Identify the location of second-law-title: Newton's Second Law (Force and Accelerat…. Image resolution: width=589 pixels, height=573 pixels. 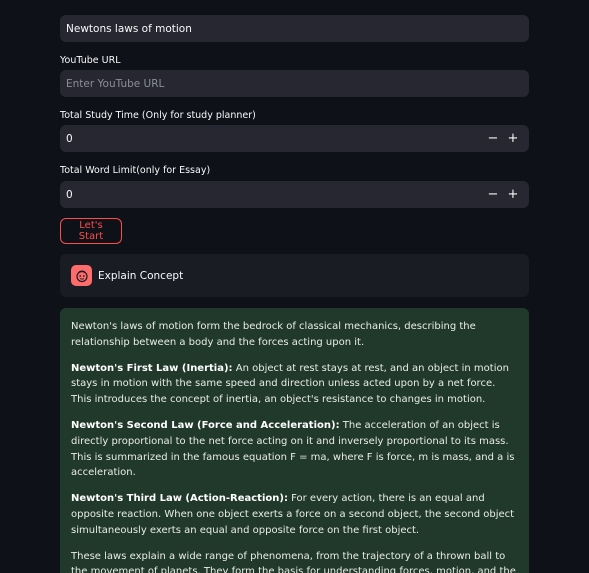
(205, 425).